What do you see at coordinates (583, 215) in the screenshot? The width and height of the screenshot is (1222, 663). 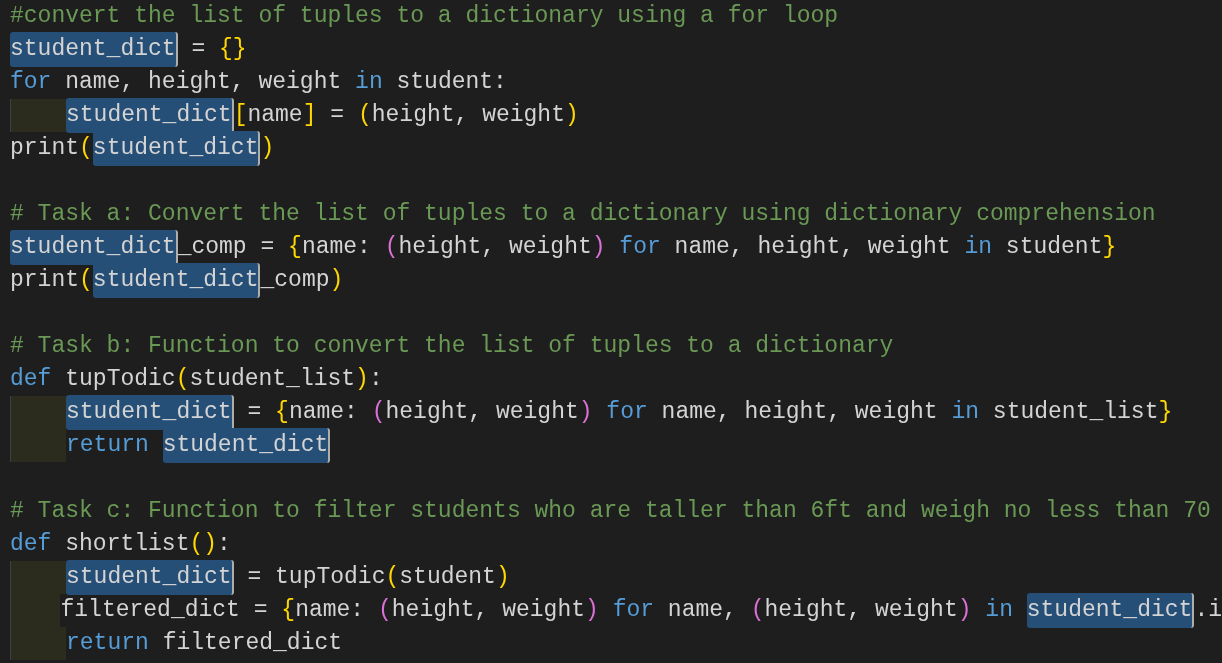 I see `comment: # Task a: Convert the list of tuples to a dictionary using dictionary comprehension` at bounding box center [583, 215].